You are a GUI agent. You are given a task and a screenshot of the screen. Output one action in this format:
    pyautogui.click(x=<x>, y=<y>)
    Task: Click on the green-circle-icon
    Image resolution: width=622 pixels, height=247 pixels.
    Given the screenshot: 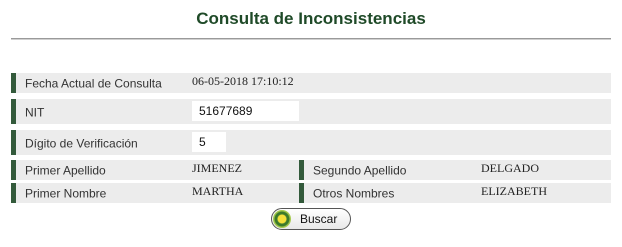 What is the action you would take?
    pyautogui.click(x=282, y=219)
    